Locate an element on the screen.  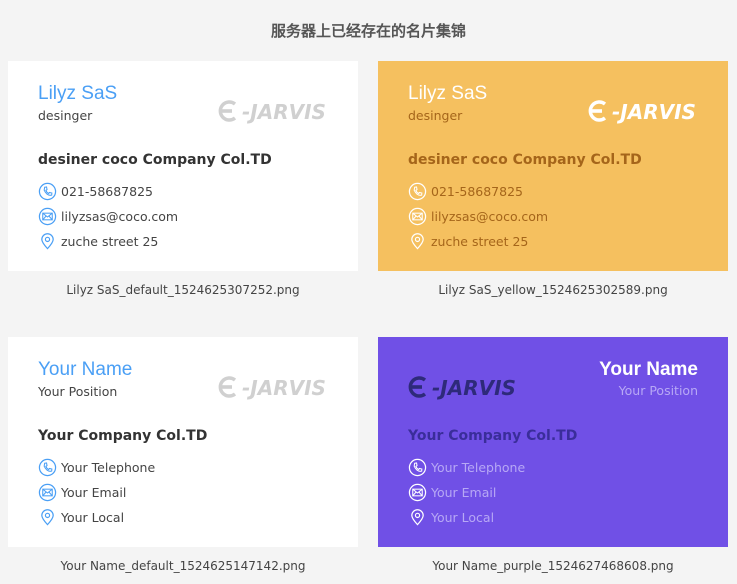
card-filename: Your Name_default_1524625147142.png is located at coordinates (183, 566).